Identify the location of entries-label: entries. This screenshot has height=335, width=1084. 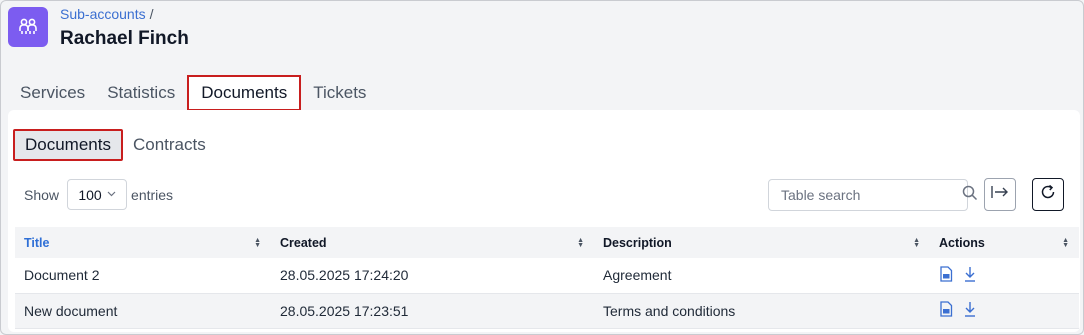
(152, 194).